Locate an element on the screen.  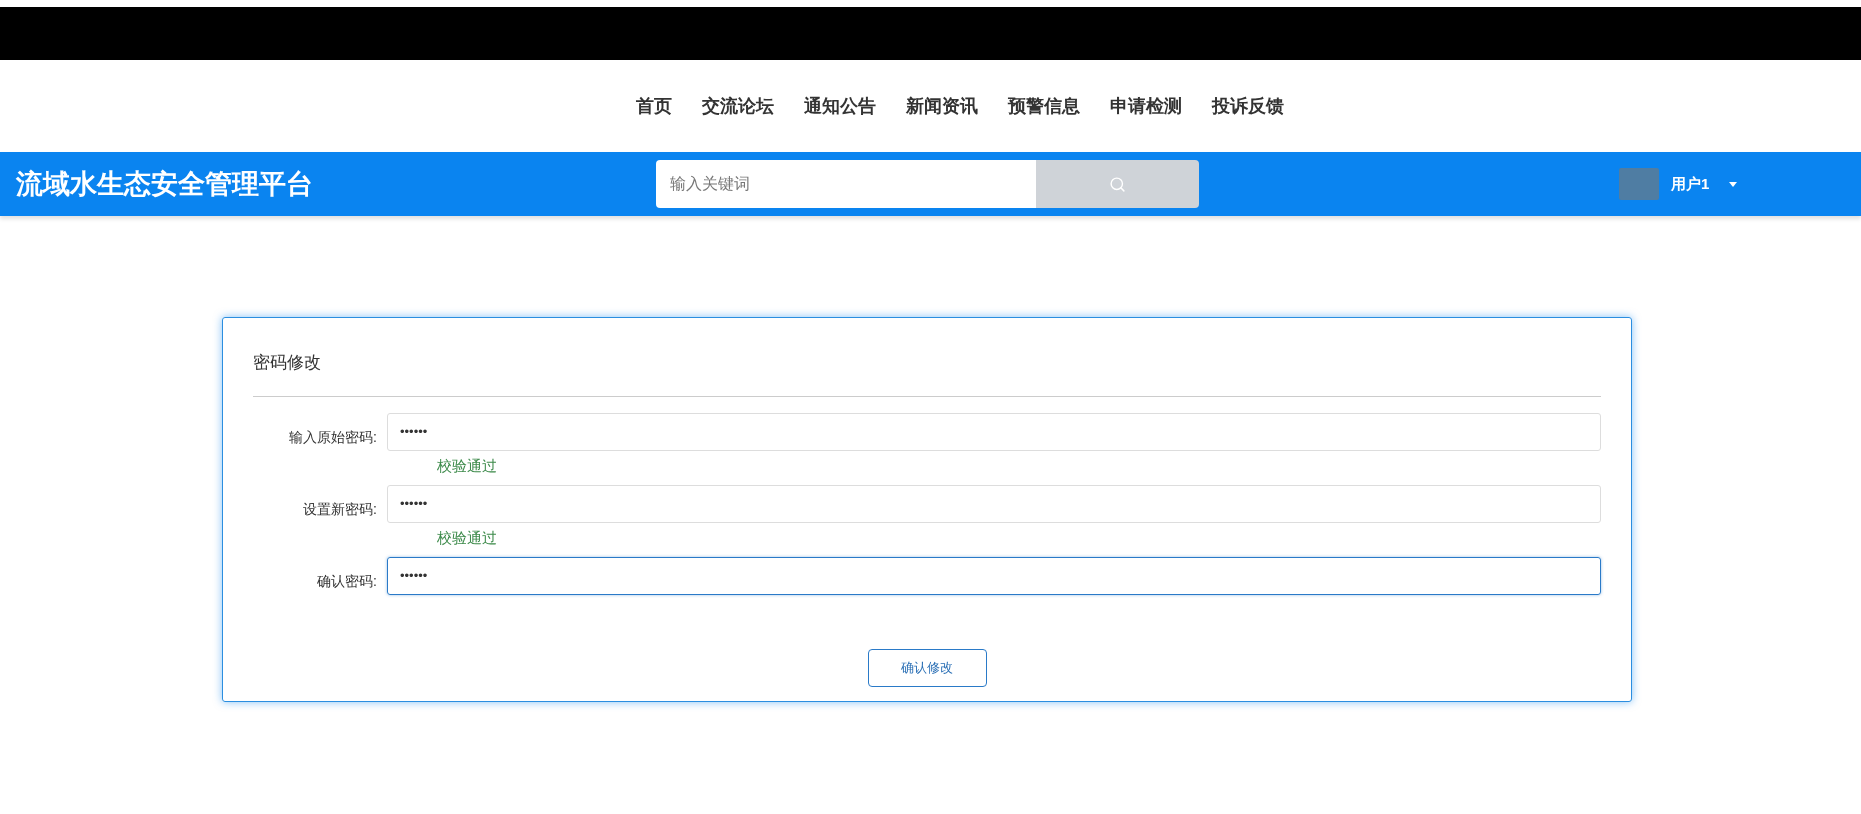
nav-link: 通知公告 is located at coordinates (839, 106).